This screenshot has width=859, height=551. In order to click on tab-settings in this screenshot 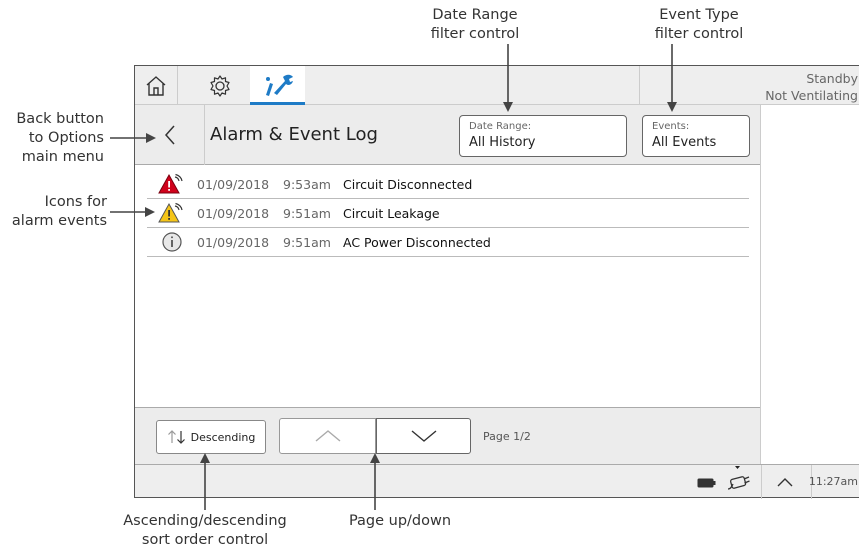, I will do `click(220, 85)`.